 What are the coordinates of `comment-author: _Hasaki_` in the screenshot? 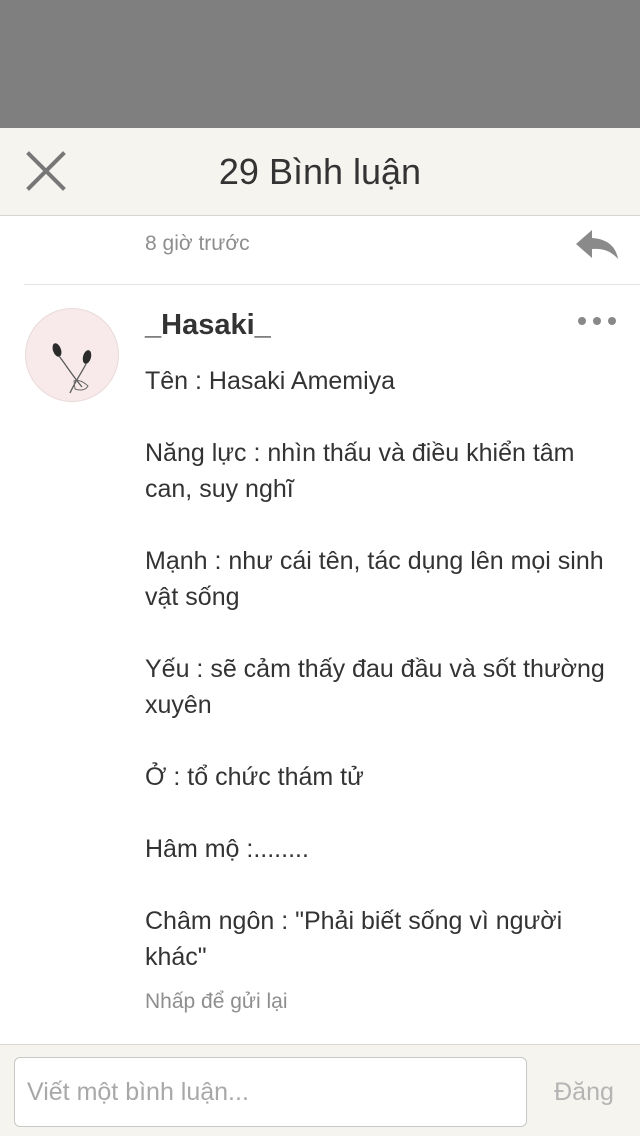 It's located at (208, 325).